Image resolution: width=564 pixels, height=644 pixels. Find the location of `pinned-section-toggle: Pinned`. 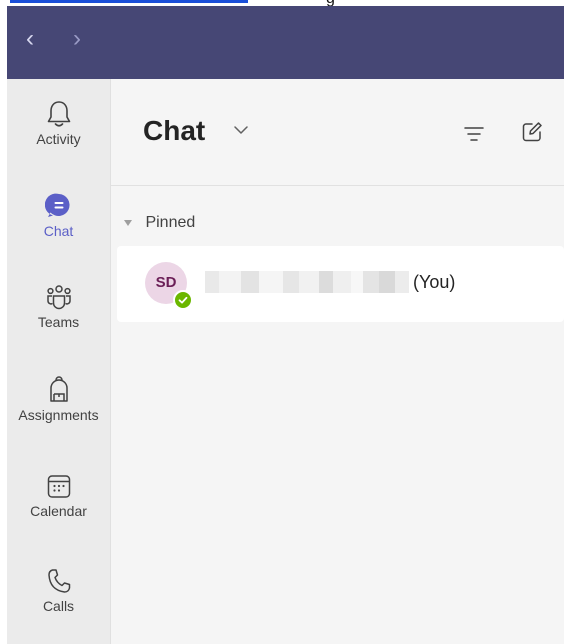

pinned-section-toggle: Pinned is located at coordinates (159, 224).